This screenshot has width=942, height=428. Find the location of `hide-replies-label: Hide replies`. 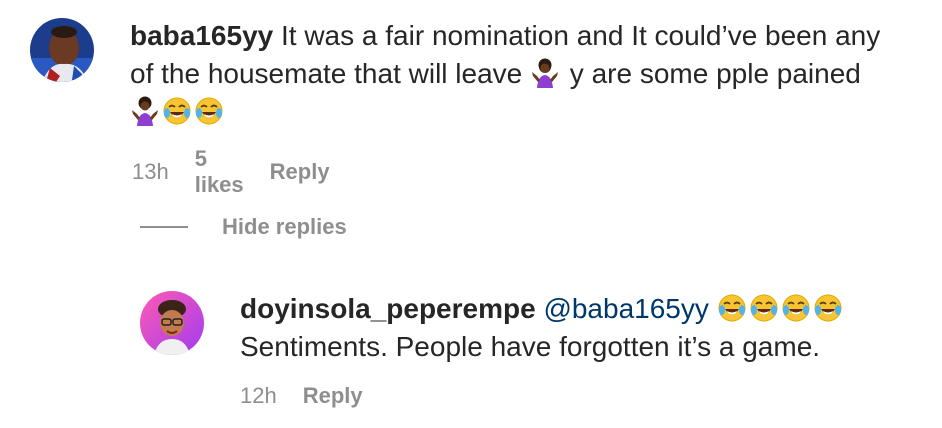

hide-replies-label: Hide replies is located at coordinates (284, 227).